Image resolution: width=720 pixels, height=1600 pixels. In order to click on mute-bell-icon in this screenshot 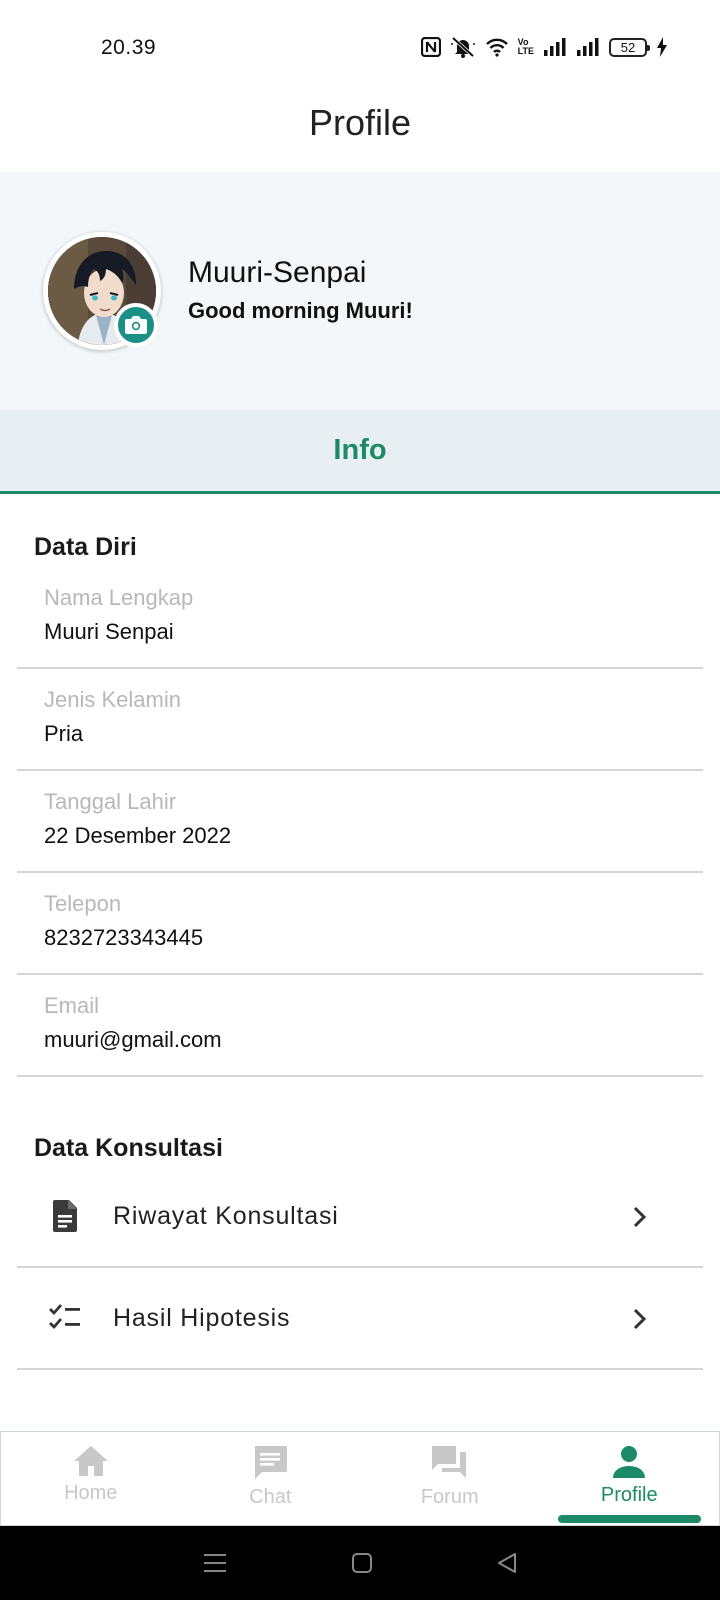, I will do `click(462, 47)`.